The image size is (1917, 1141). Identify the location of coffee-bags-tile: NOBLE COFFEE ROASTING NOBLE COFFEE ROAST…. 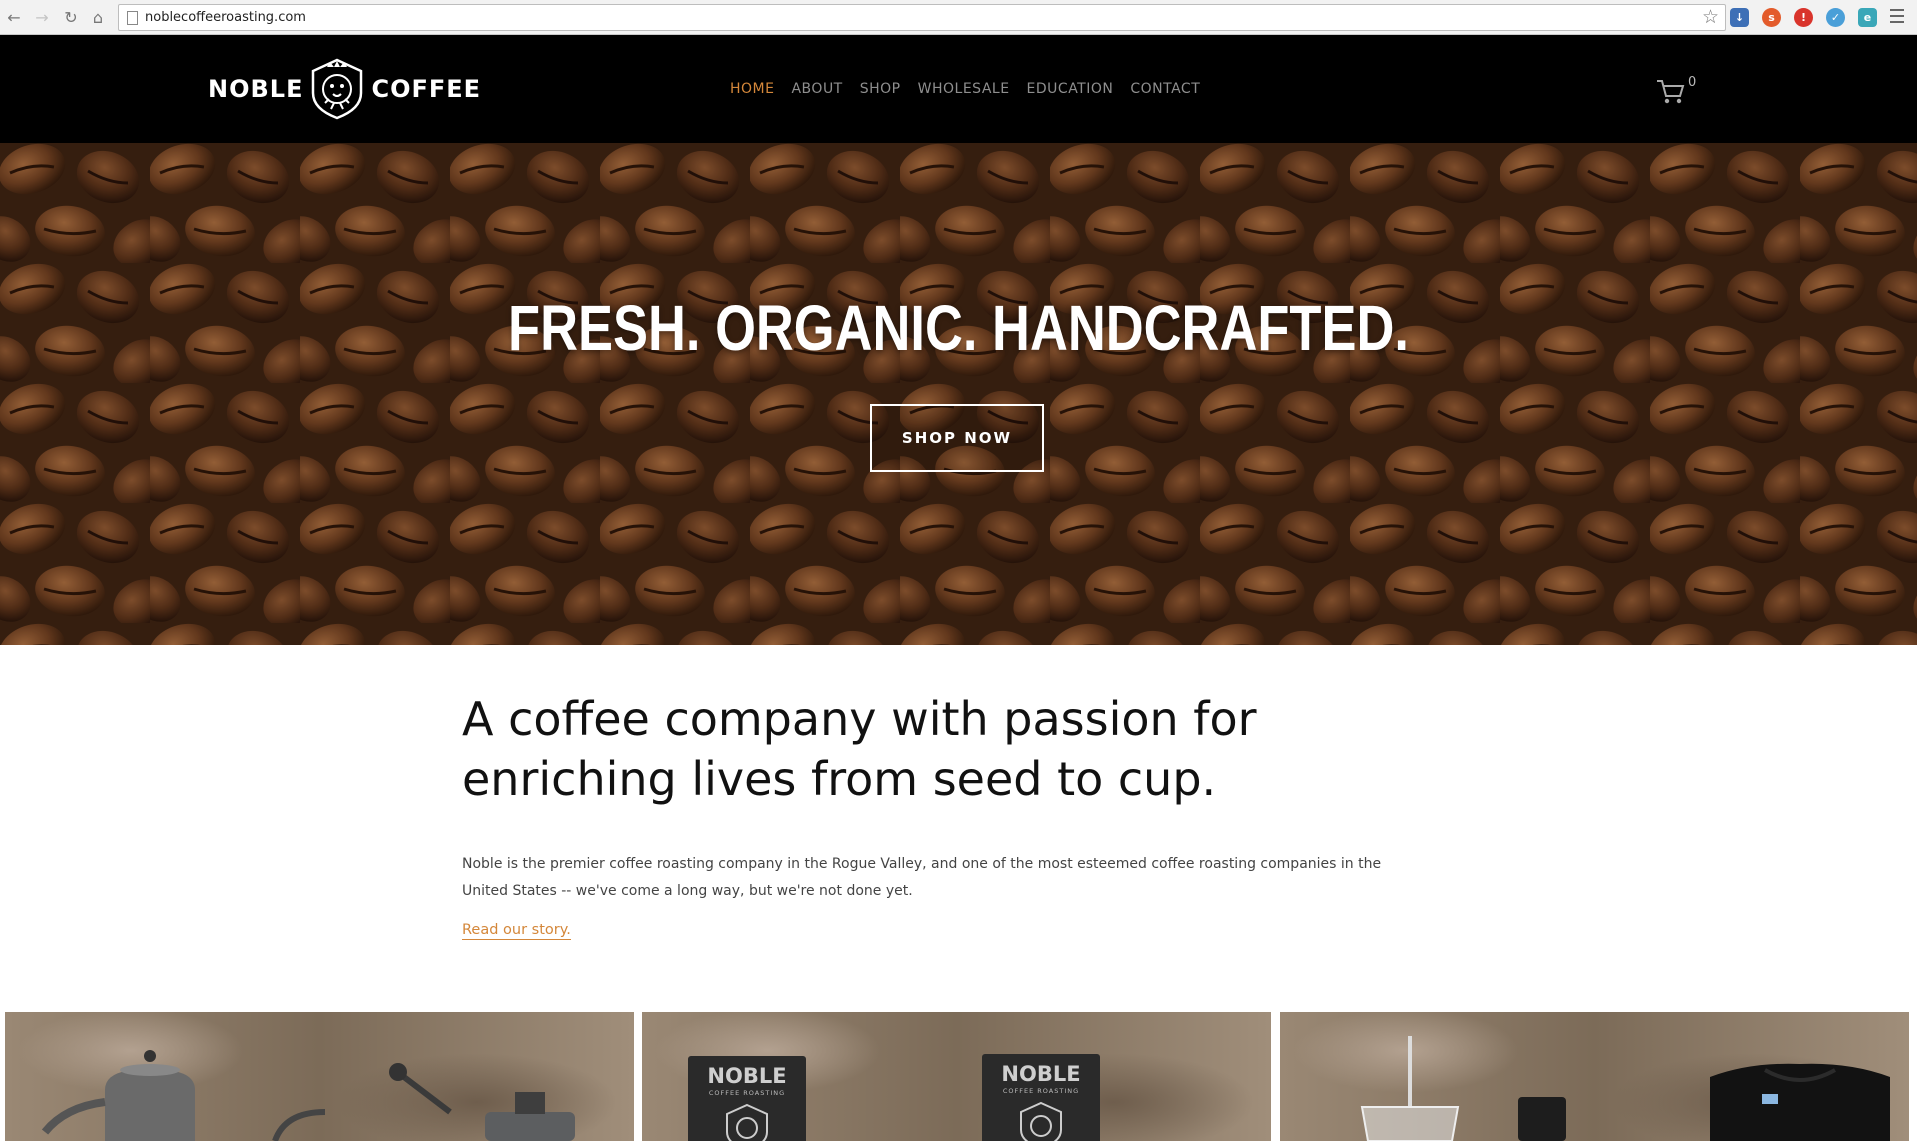
(956, 1076).